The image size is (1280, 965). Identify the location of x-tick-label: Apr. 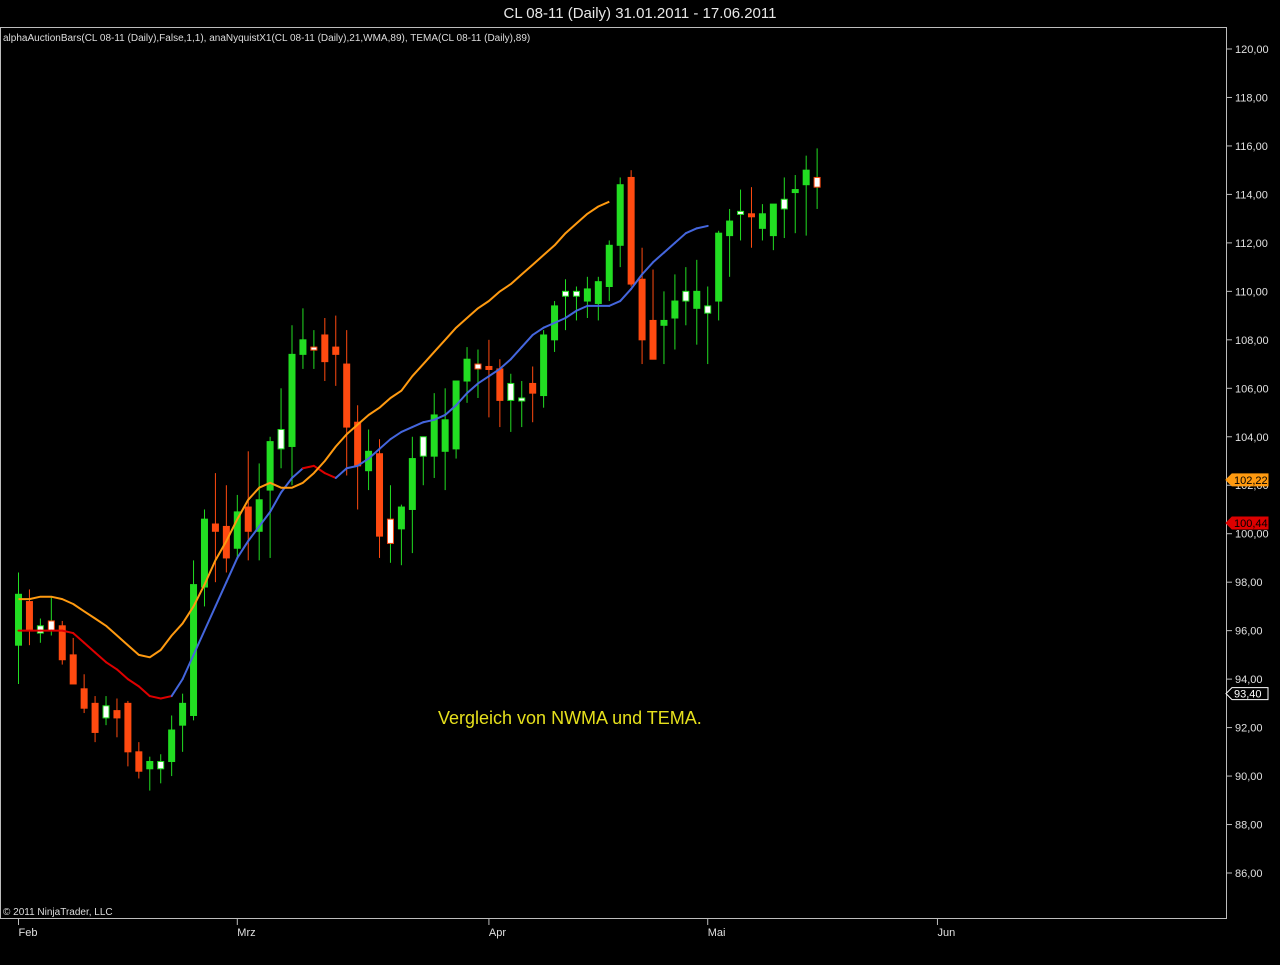
(497, 933).